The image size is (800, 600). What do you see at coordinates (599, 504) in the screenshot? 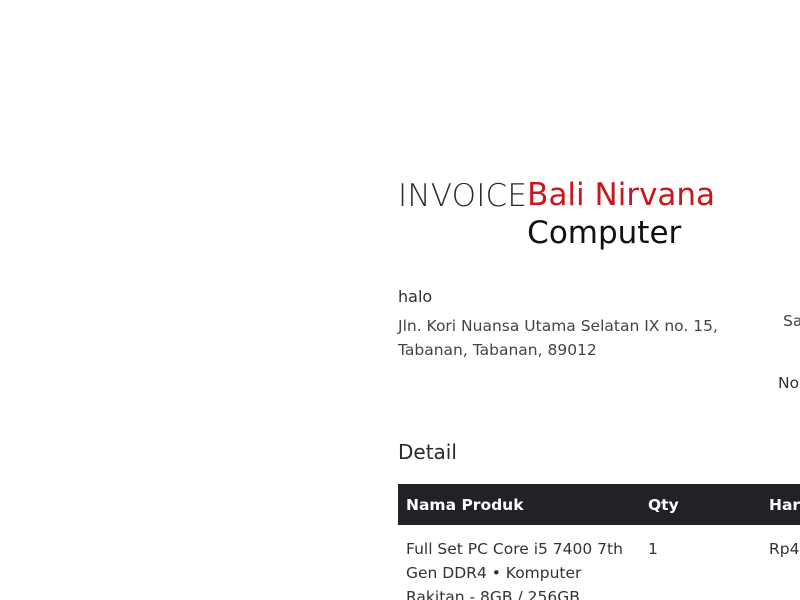
I see `table-header: Nama Produk Qty Har` at bounding box center [599, 504].